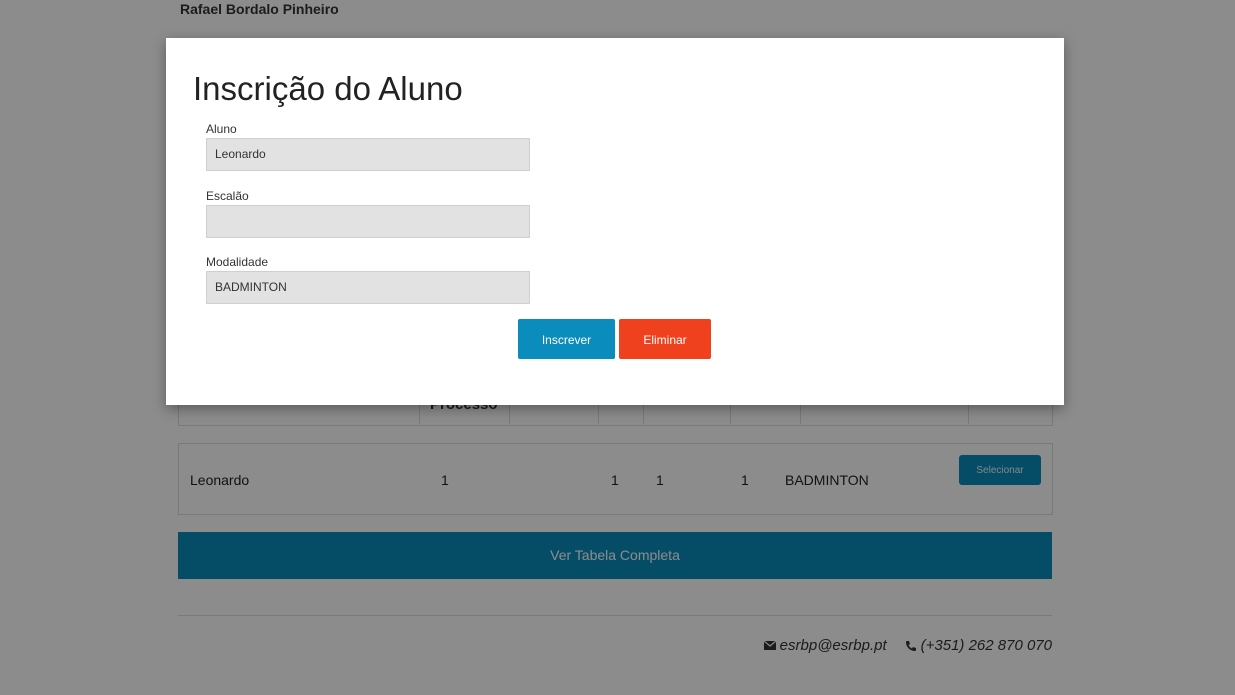 The height and width of the screenshot is (695, 1235). What do you see at coordinates (237, 262) in the screenshot?
I see `modalidade-label: Modalidade` at bounding box center [237, 262].